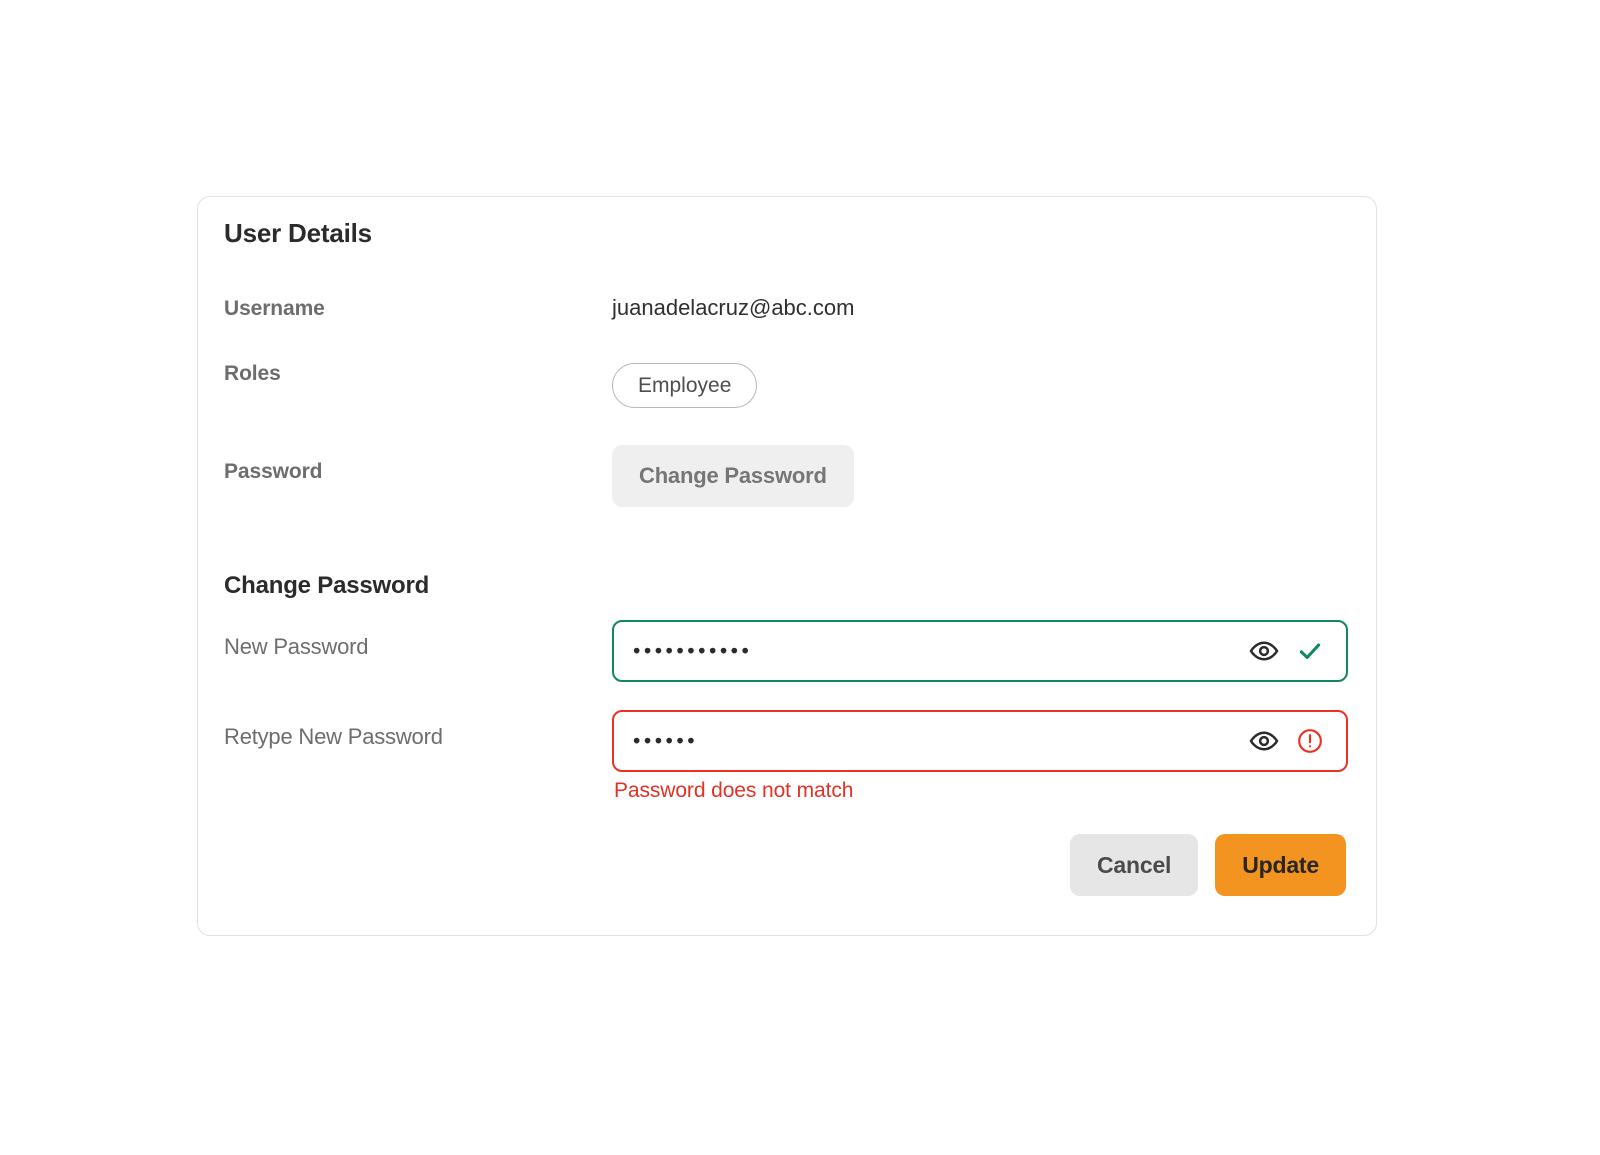 This screenshot has width=1600, height=1155. What do you see at coordinates (273, 471) in the screenshot?
I see `password-label: Password` at bounding box center [273, 471].